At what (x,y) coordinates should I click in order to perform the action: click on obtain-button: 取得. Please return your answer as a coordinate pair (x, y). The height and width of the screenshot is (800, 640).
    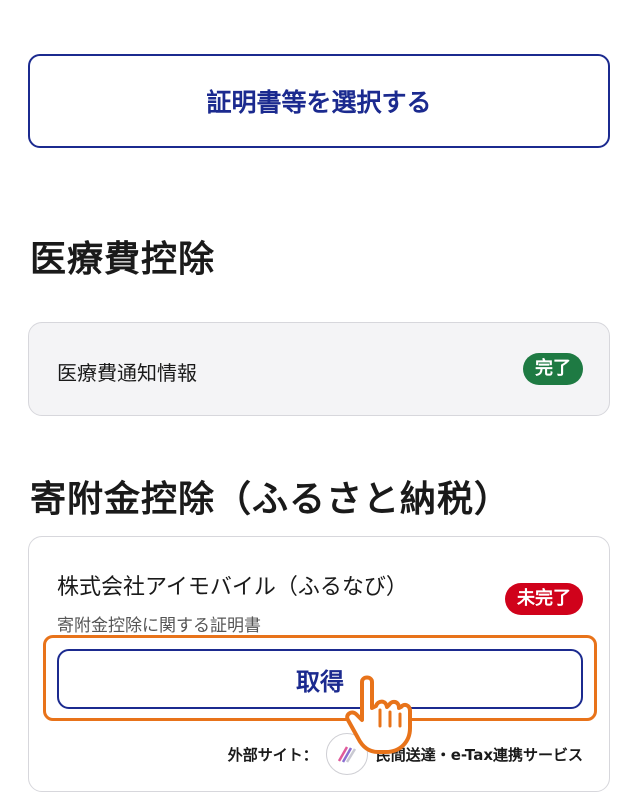
    Looking at the image, I should click on (320, 679).